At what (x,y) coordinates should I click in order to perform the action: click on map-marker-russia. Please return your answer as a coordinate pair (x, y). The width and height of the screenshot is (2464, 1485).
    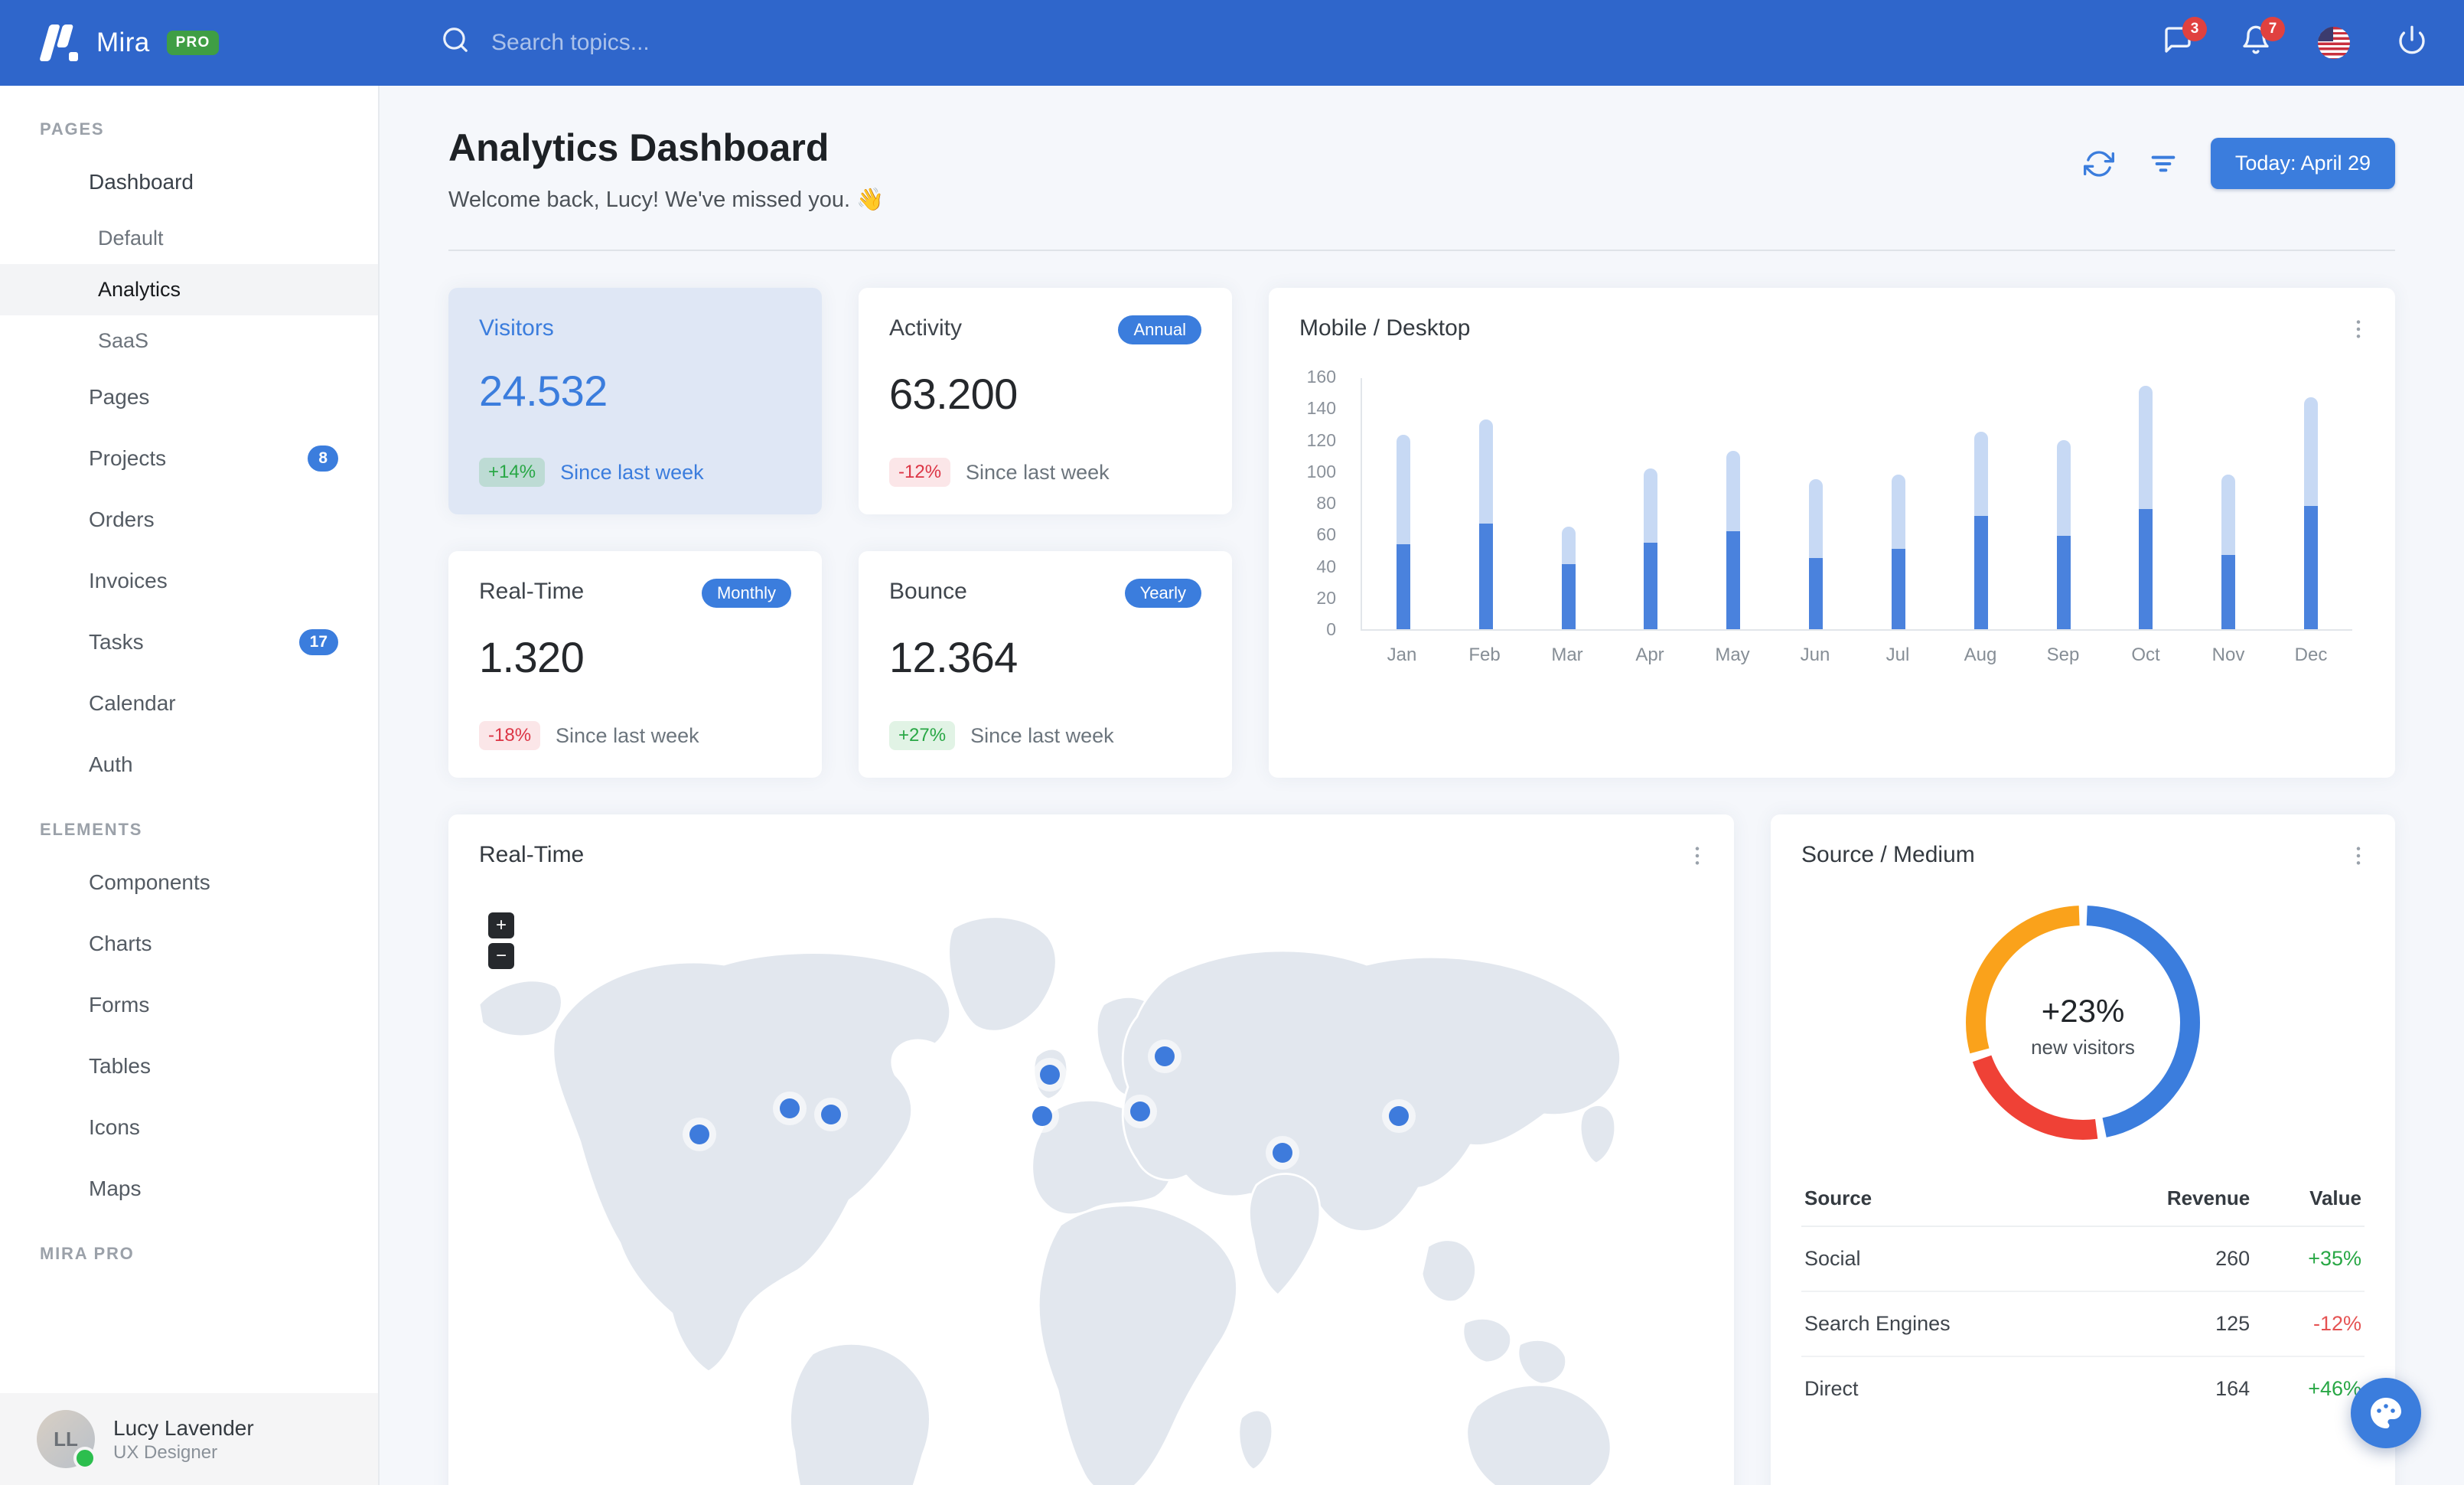
    Looking at the image, I should click on (1165, 1056).